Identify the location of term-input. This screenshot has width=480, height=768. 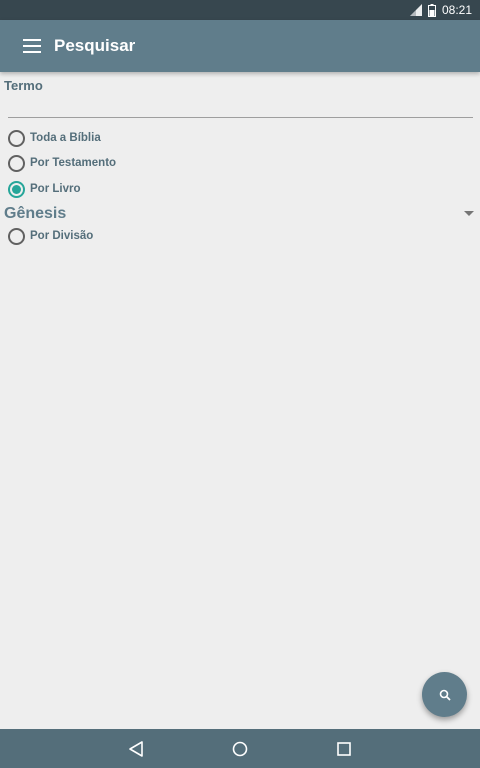
(240, 108).